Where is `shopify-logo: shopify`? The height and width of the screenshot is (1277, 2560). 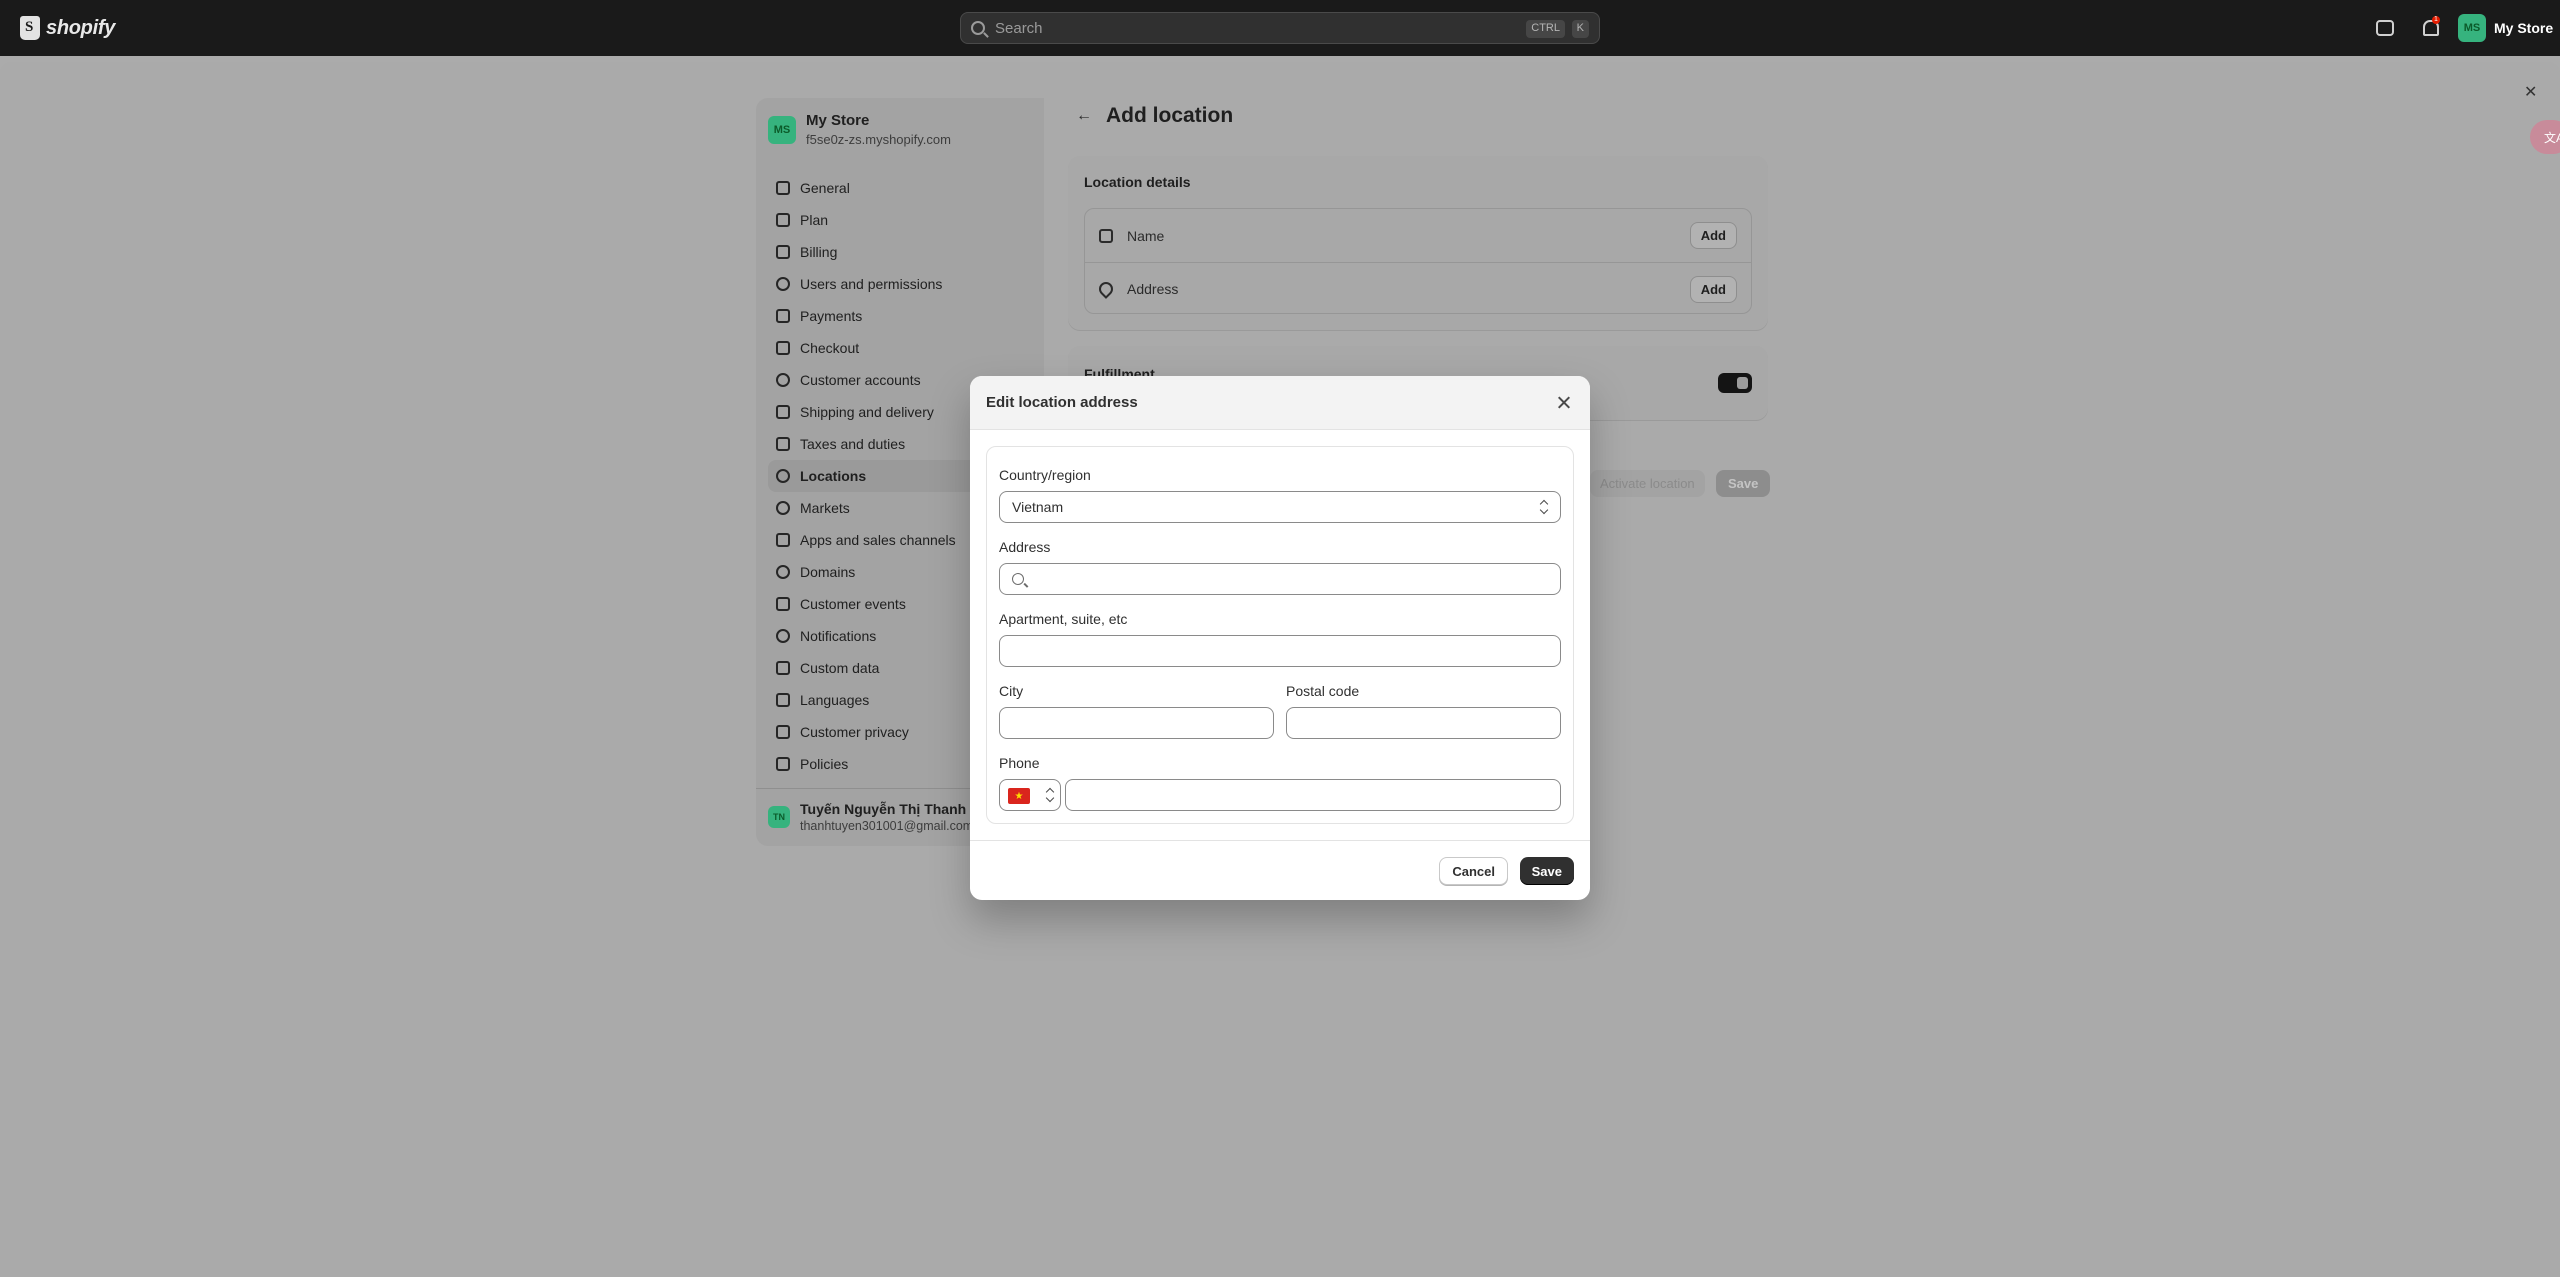
shopify-logo: shopify is located at coordinates (67, 28).